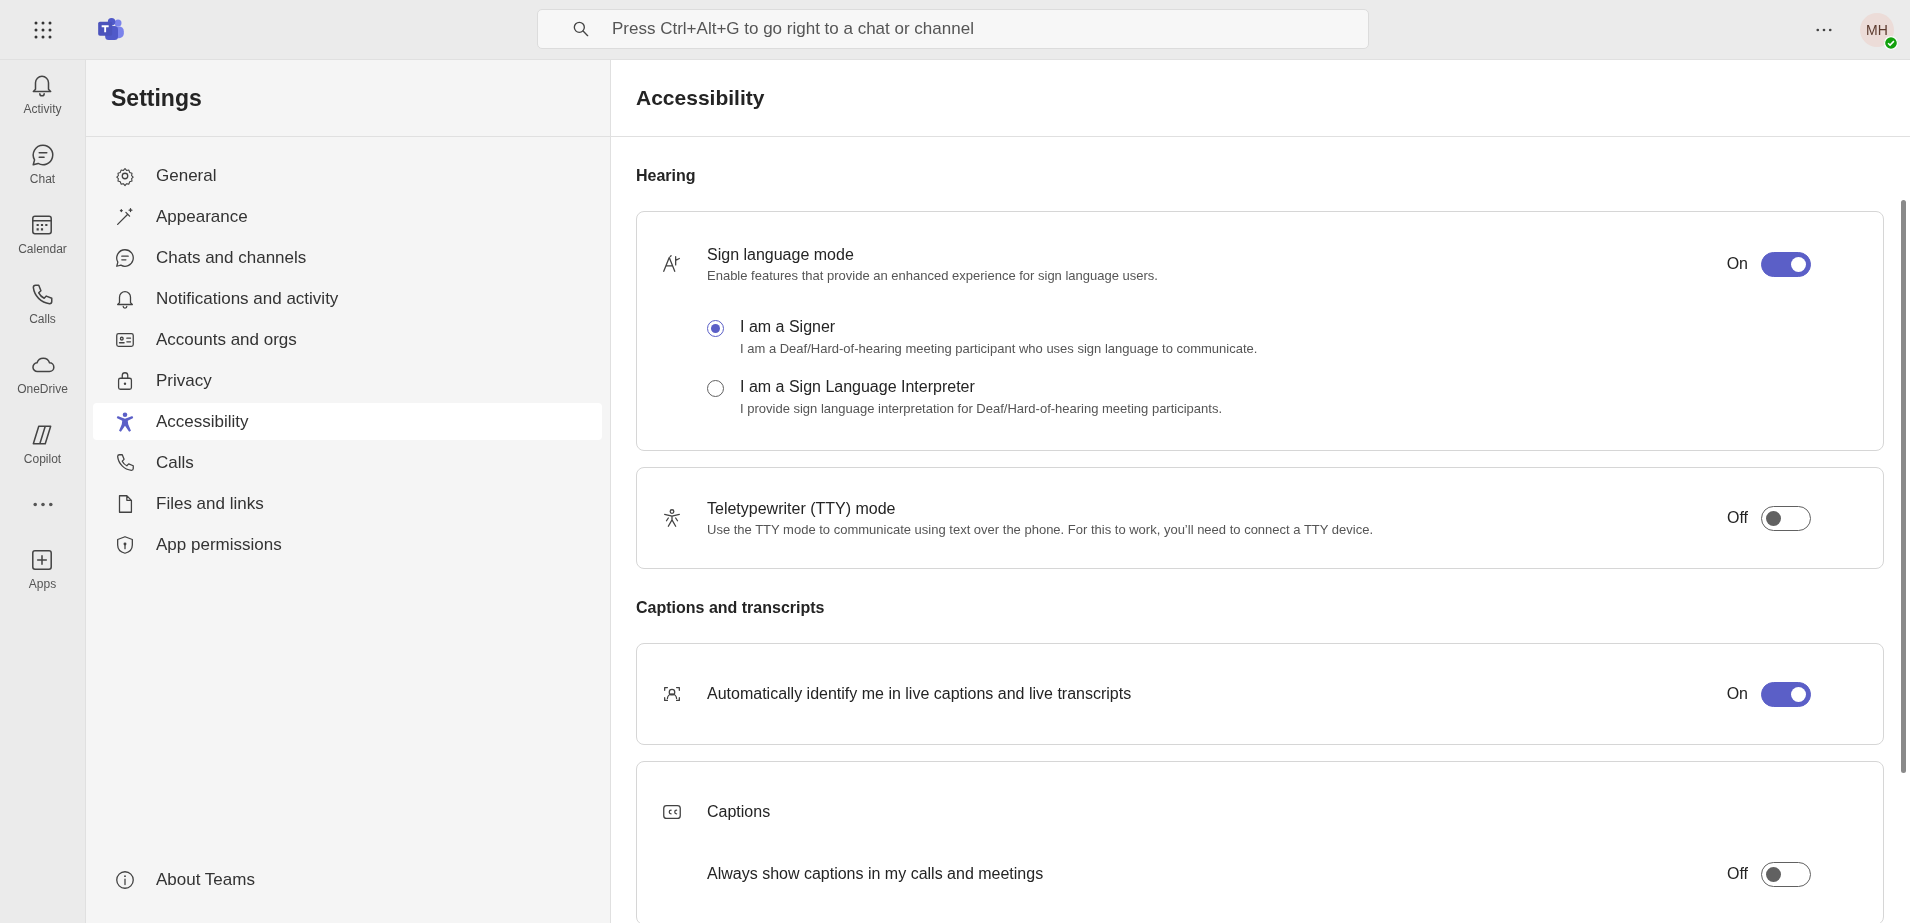  Describe the element at coordinates (42, 319) in the screenshot. I see `rail-label: Calls` at that location.